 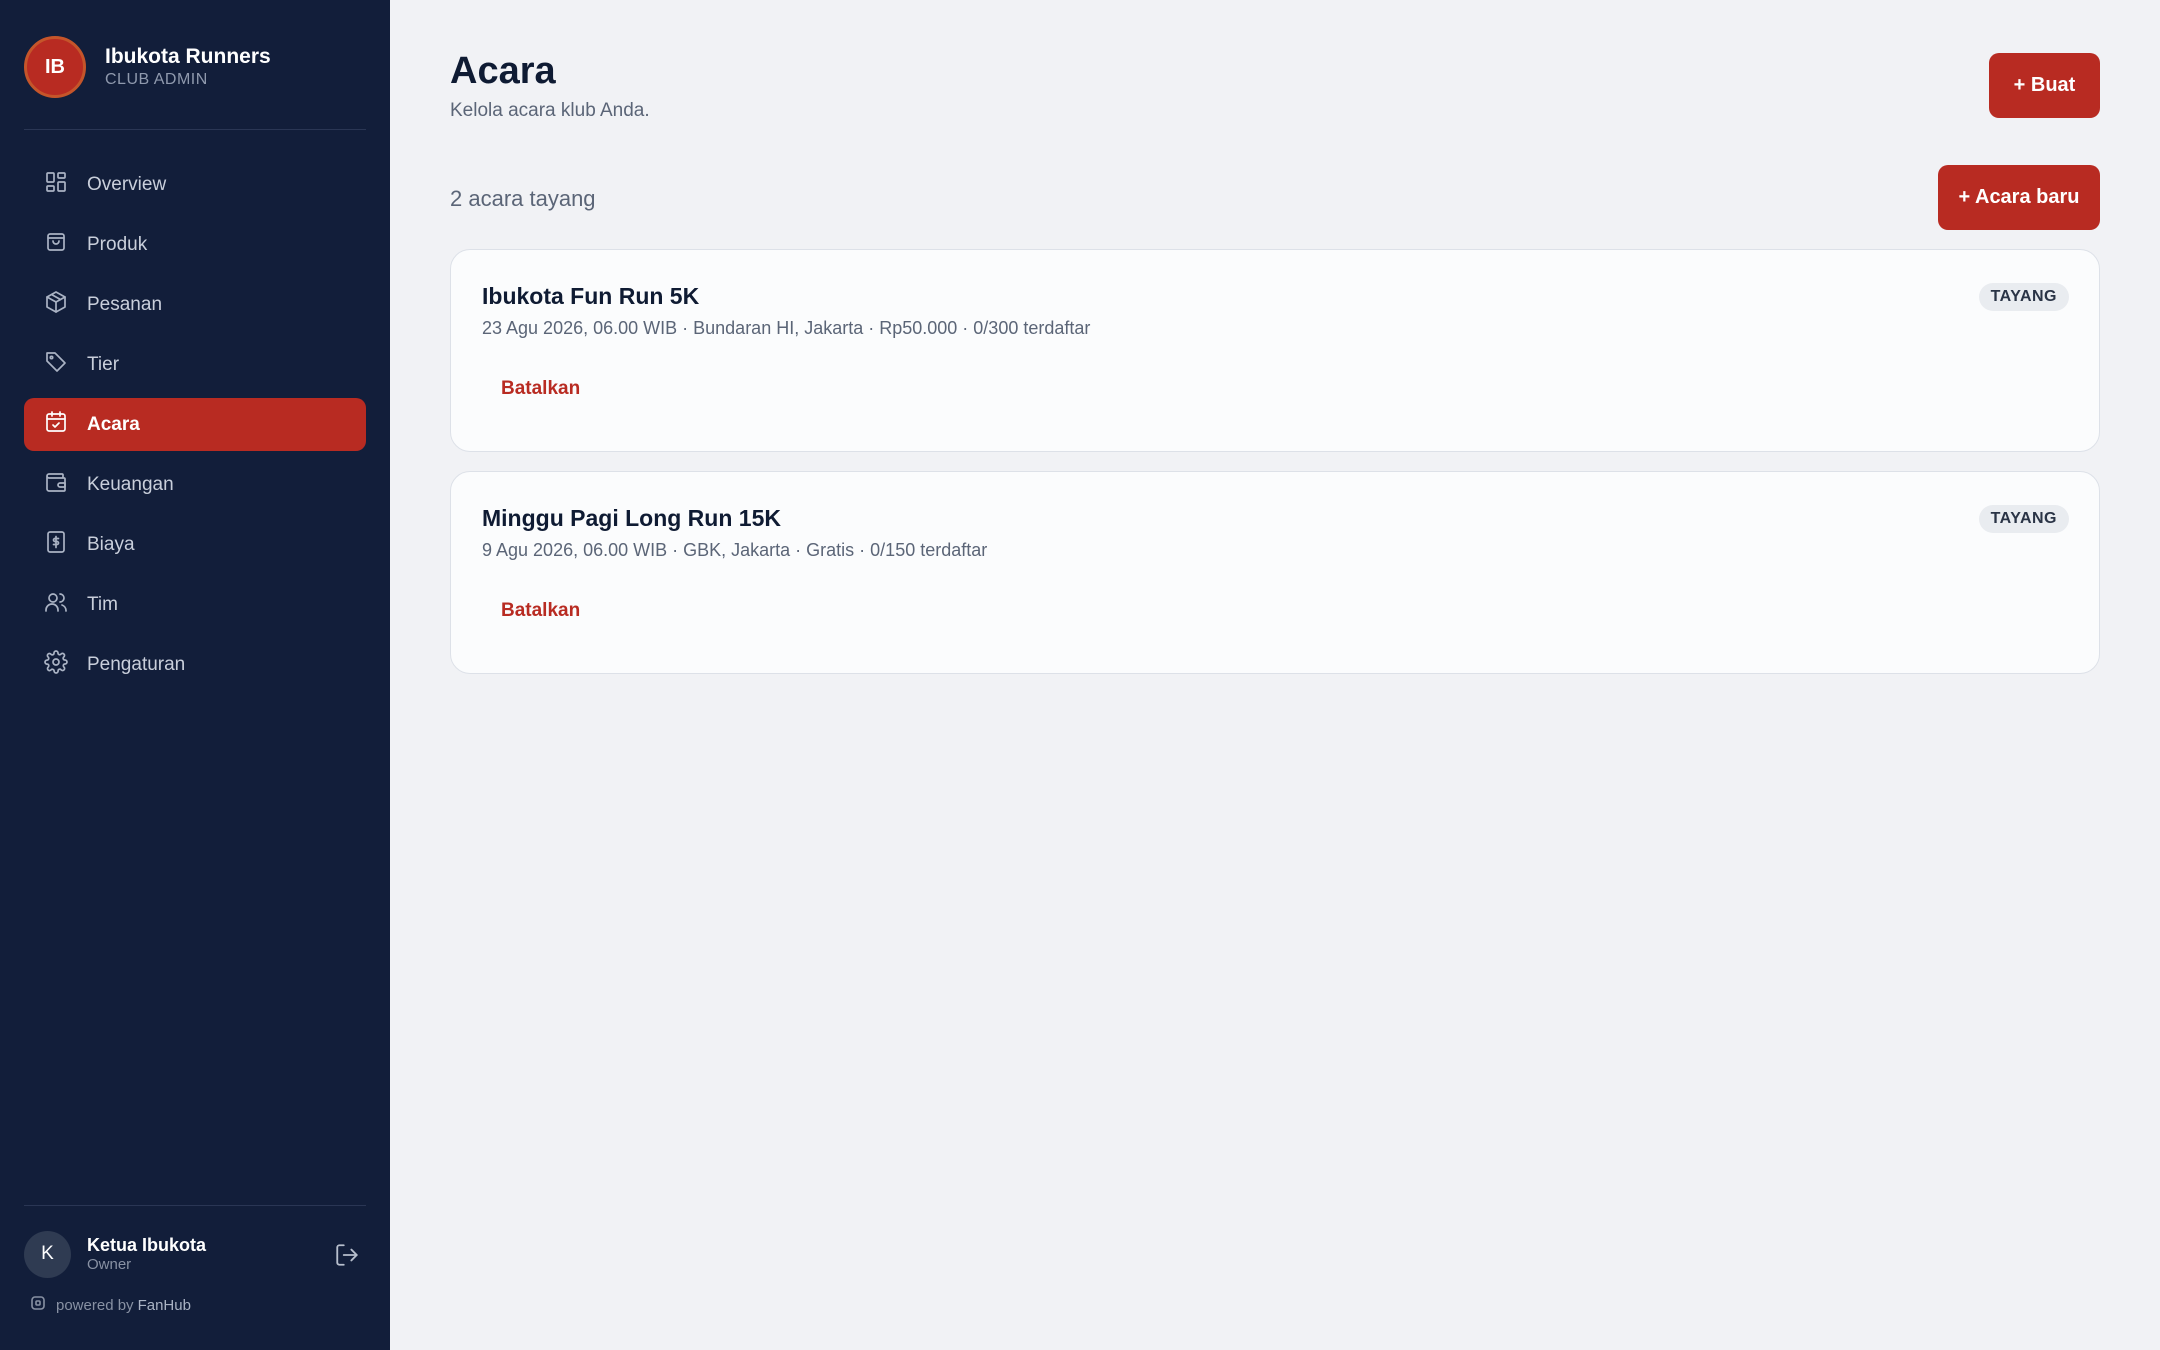 I want to click on sidebar-item-pengaturan: Pengaturan, so click(x=195, y=664).